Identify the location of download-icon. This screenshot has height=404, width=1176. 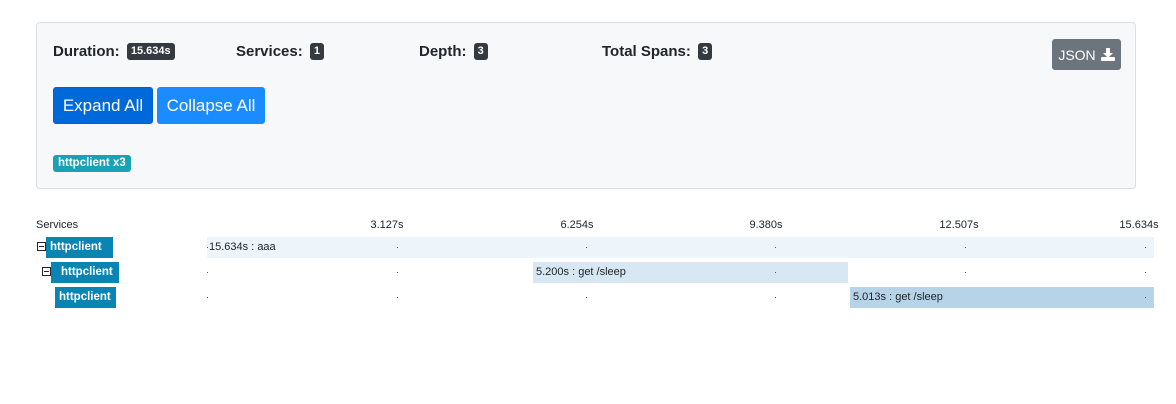
(1107, 54).